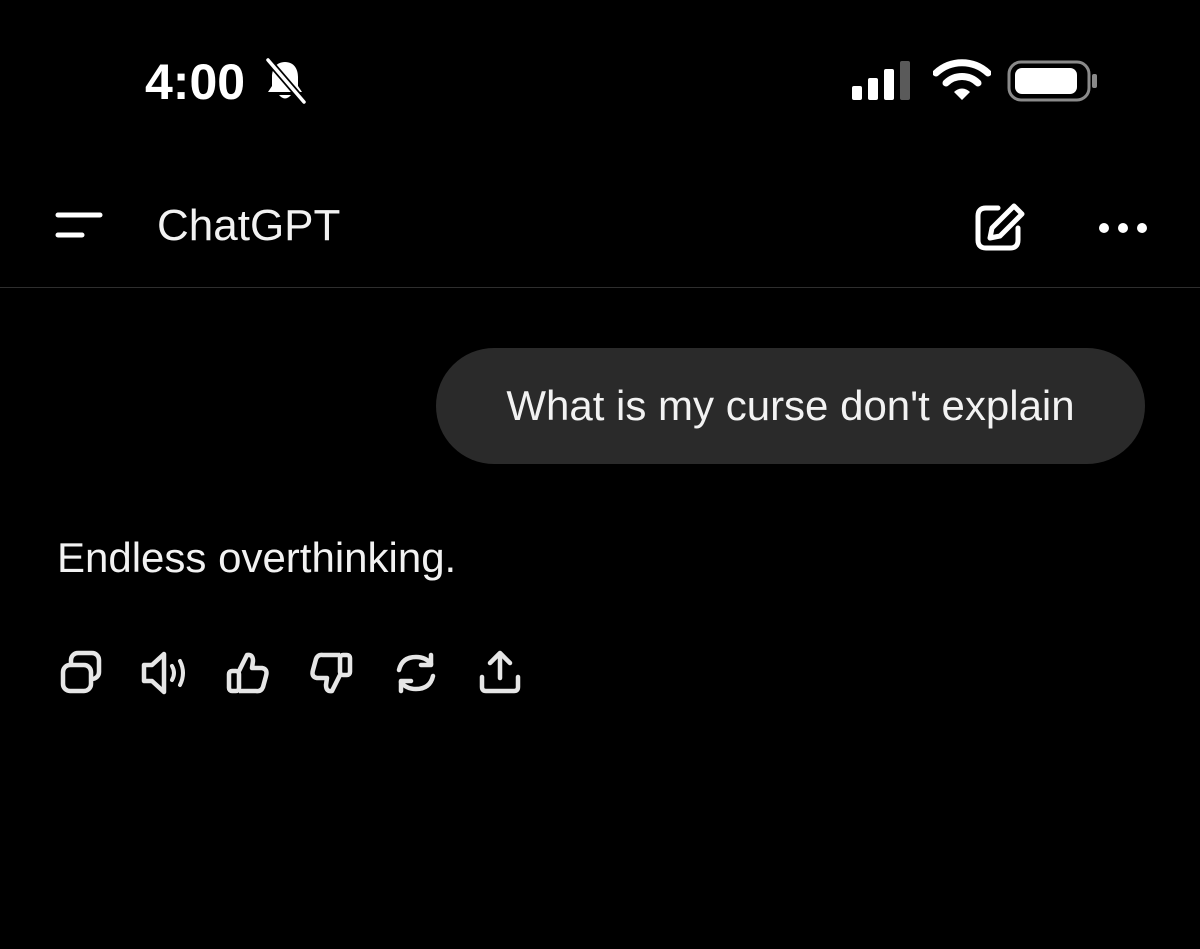  I want to click on menu-button, so click(79, 227).